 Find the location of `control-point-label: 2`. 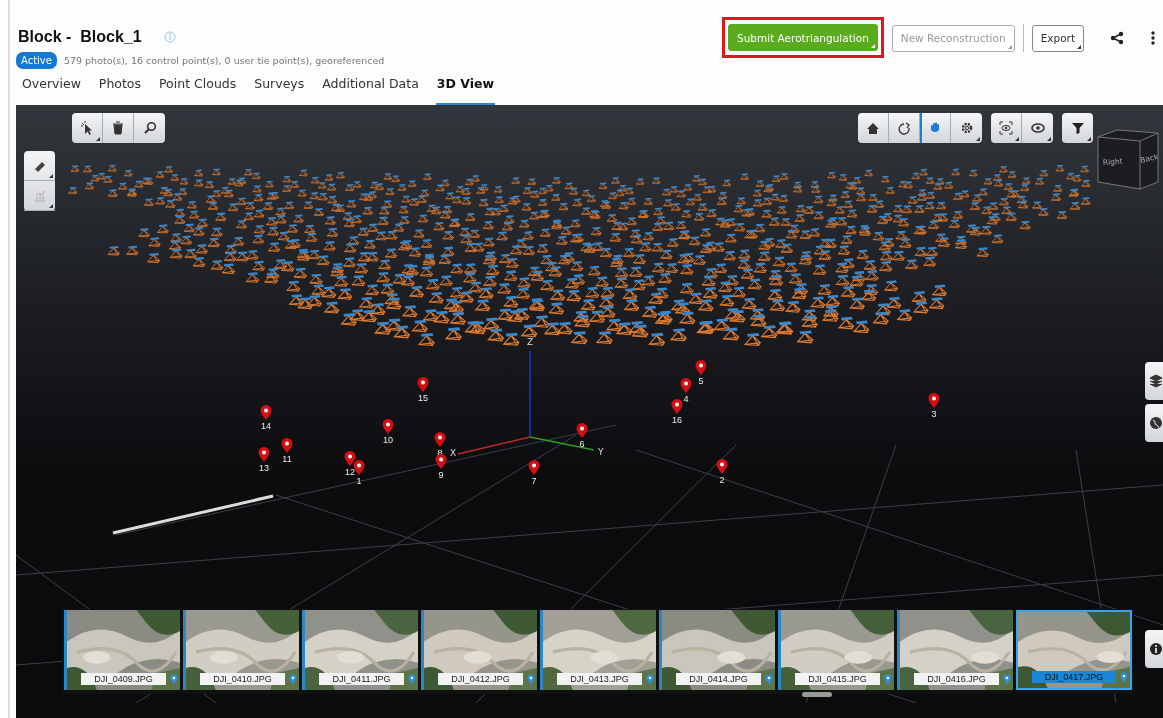

control-point-label: 2 is located at coordinates (722, 480).